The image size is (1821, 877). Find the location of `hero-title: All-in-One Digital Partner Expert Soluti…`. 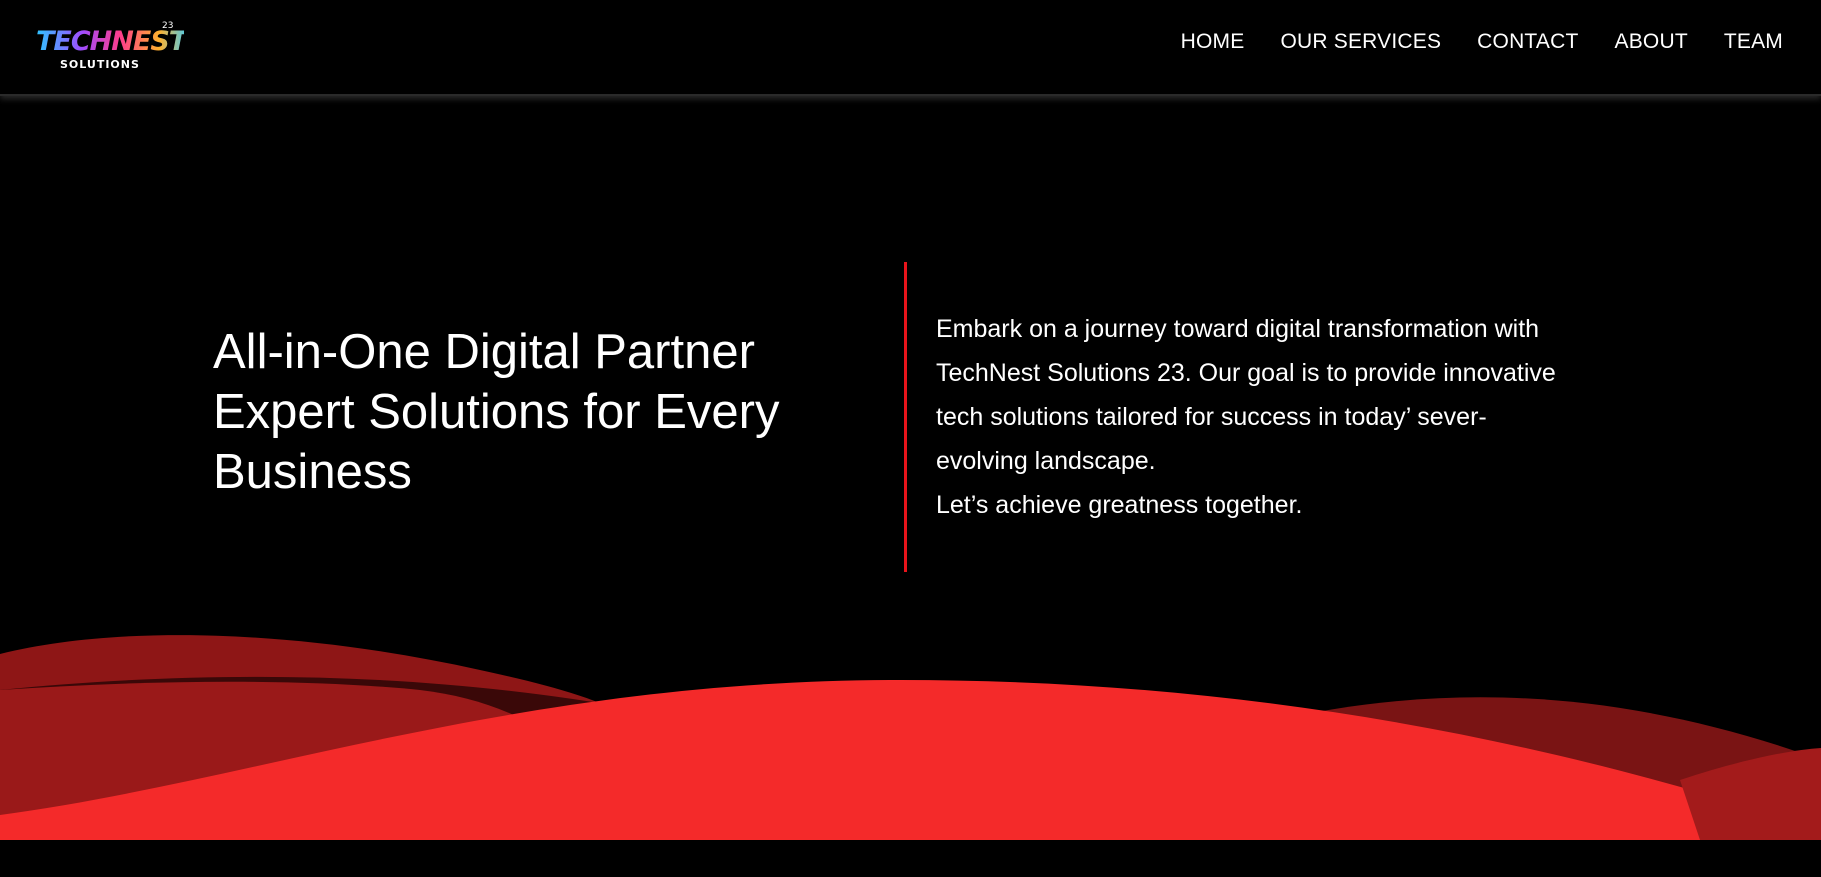

hero-title: All-in-One Digital Partner Expert Soluti… is located at coordinates (533, 412).